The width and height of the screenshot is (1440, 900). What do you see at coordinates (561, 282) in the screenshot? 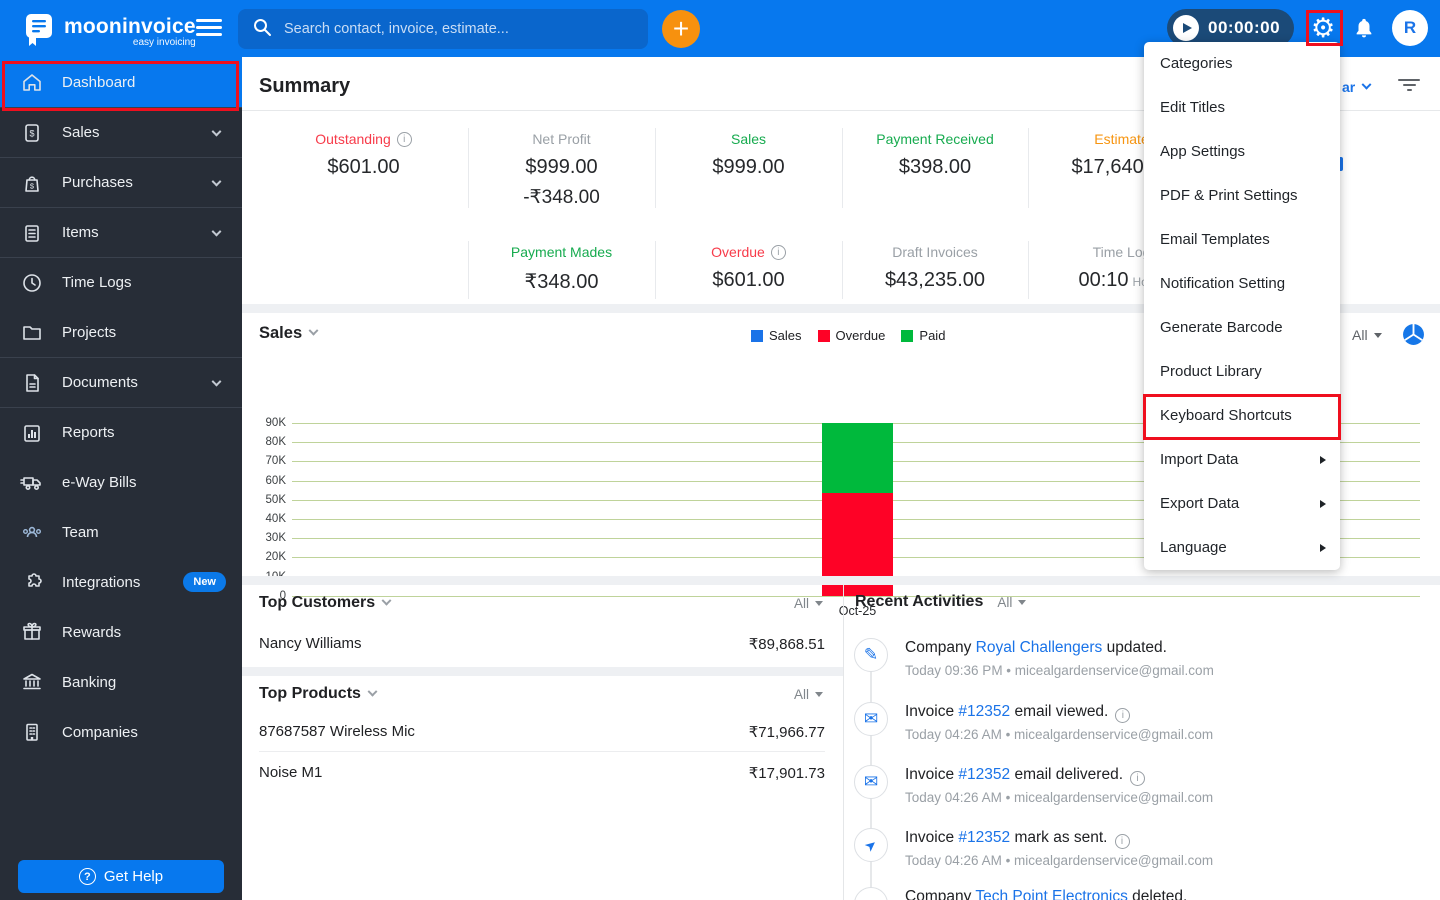
I see `stat-value-text: ₹348.00` at bounding box center [561, 282].